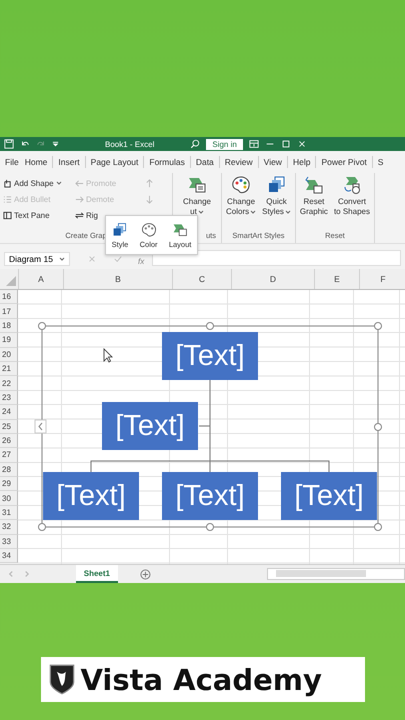 This screenshot has height=720, width=405. Describe the element at coordinates (26, 215) in the screenshot. I see `ribbon-button: Text Pane` at that location.